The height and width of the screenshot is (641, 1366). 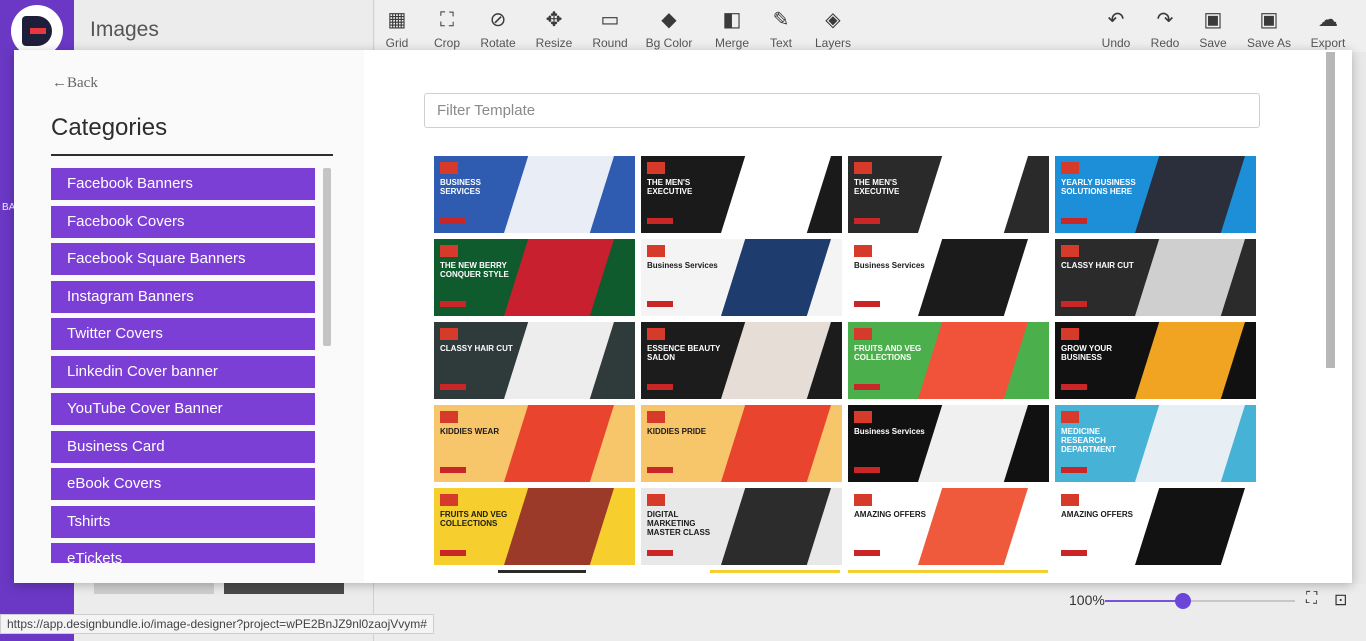 What do you see at coordinates (1097, 514) in the screenshot?
I see `template-headline: AMAZING OFFERS` at bounding box center [1097, 514].